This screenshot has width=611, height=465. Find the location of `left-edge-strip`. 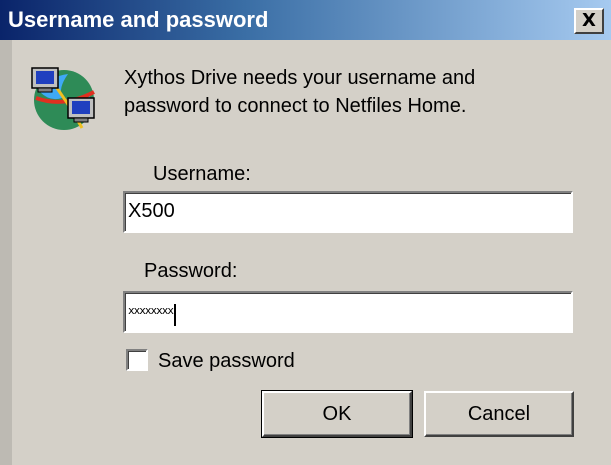

left-edge-strip is located at coordinates (6, 252).